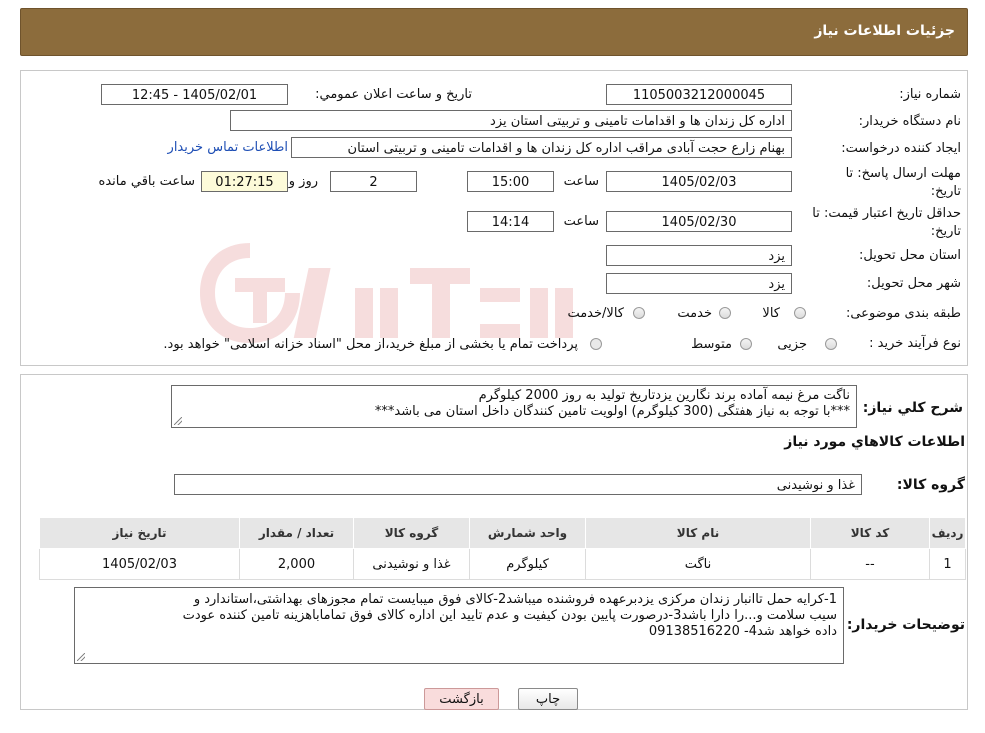  What do you see at coordinates (874, 442) in the screenshot?
I see `goods-section-title: اطلاعات کالاهاي مورد نیاز` at bounding box center [874, 442].